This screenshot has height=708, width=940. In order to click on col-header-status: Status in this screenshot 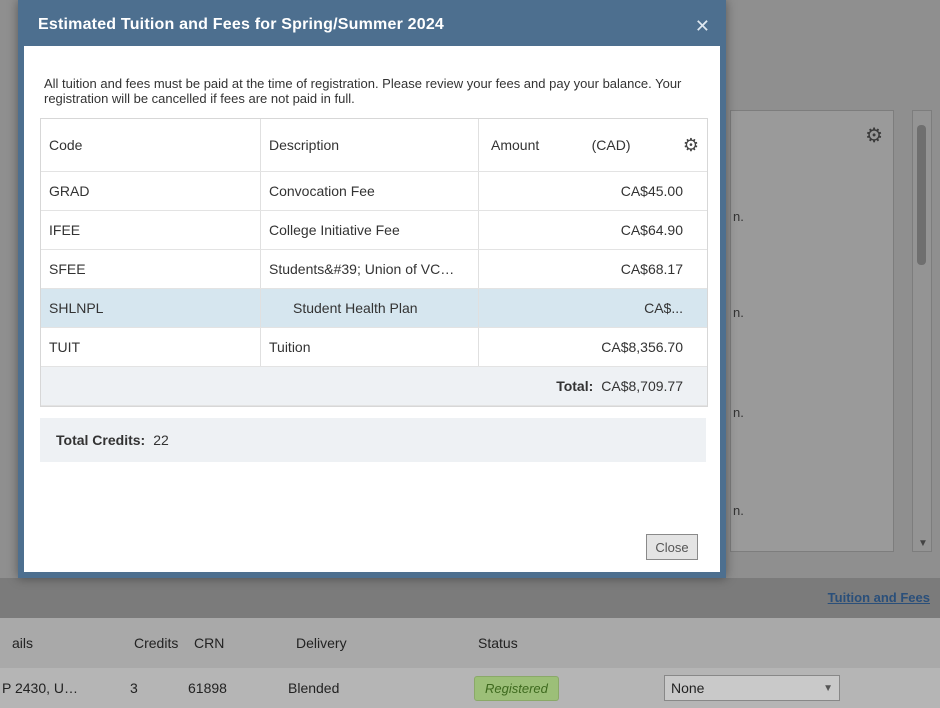, I will do `click(498, 643)`.